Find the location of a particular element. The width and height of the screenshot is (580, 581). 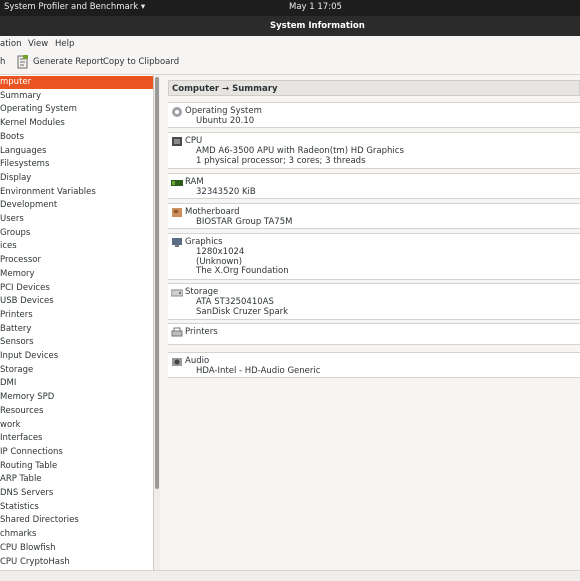

section-value: SanDisk Cruzer Spark is located at coordinates (242, 311).